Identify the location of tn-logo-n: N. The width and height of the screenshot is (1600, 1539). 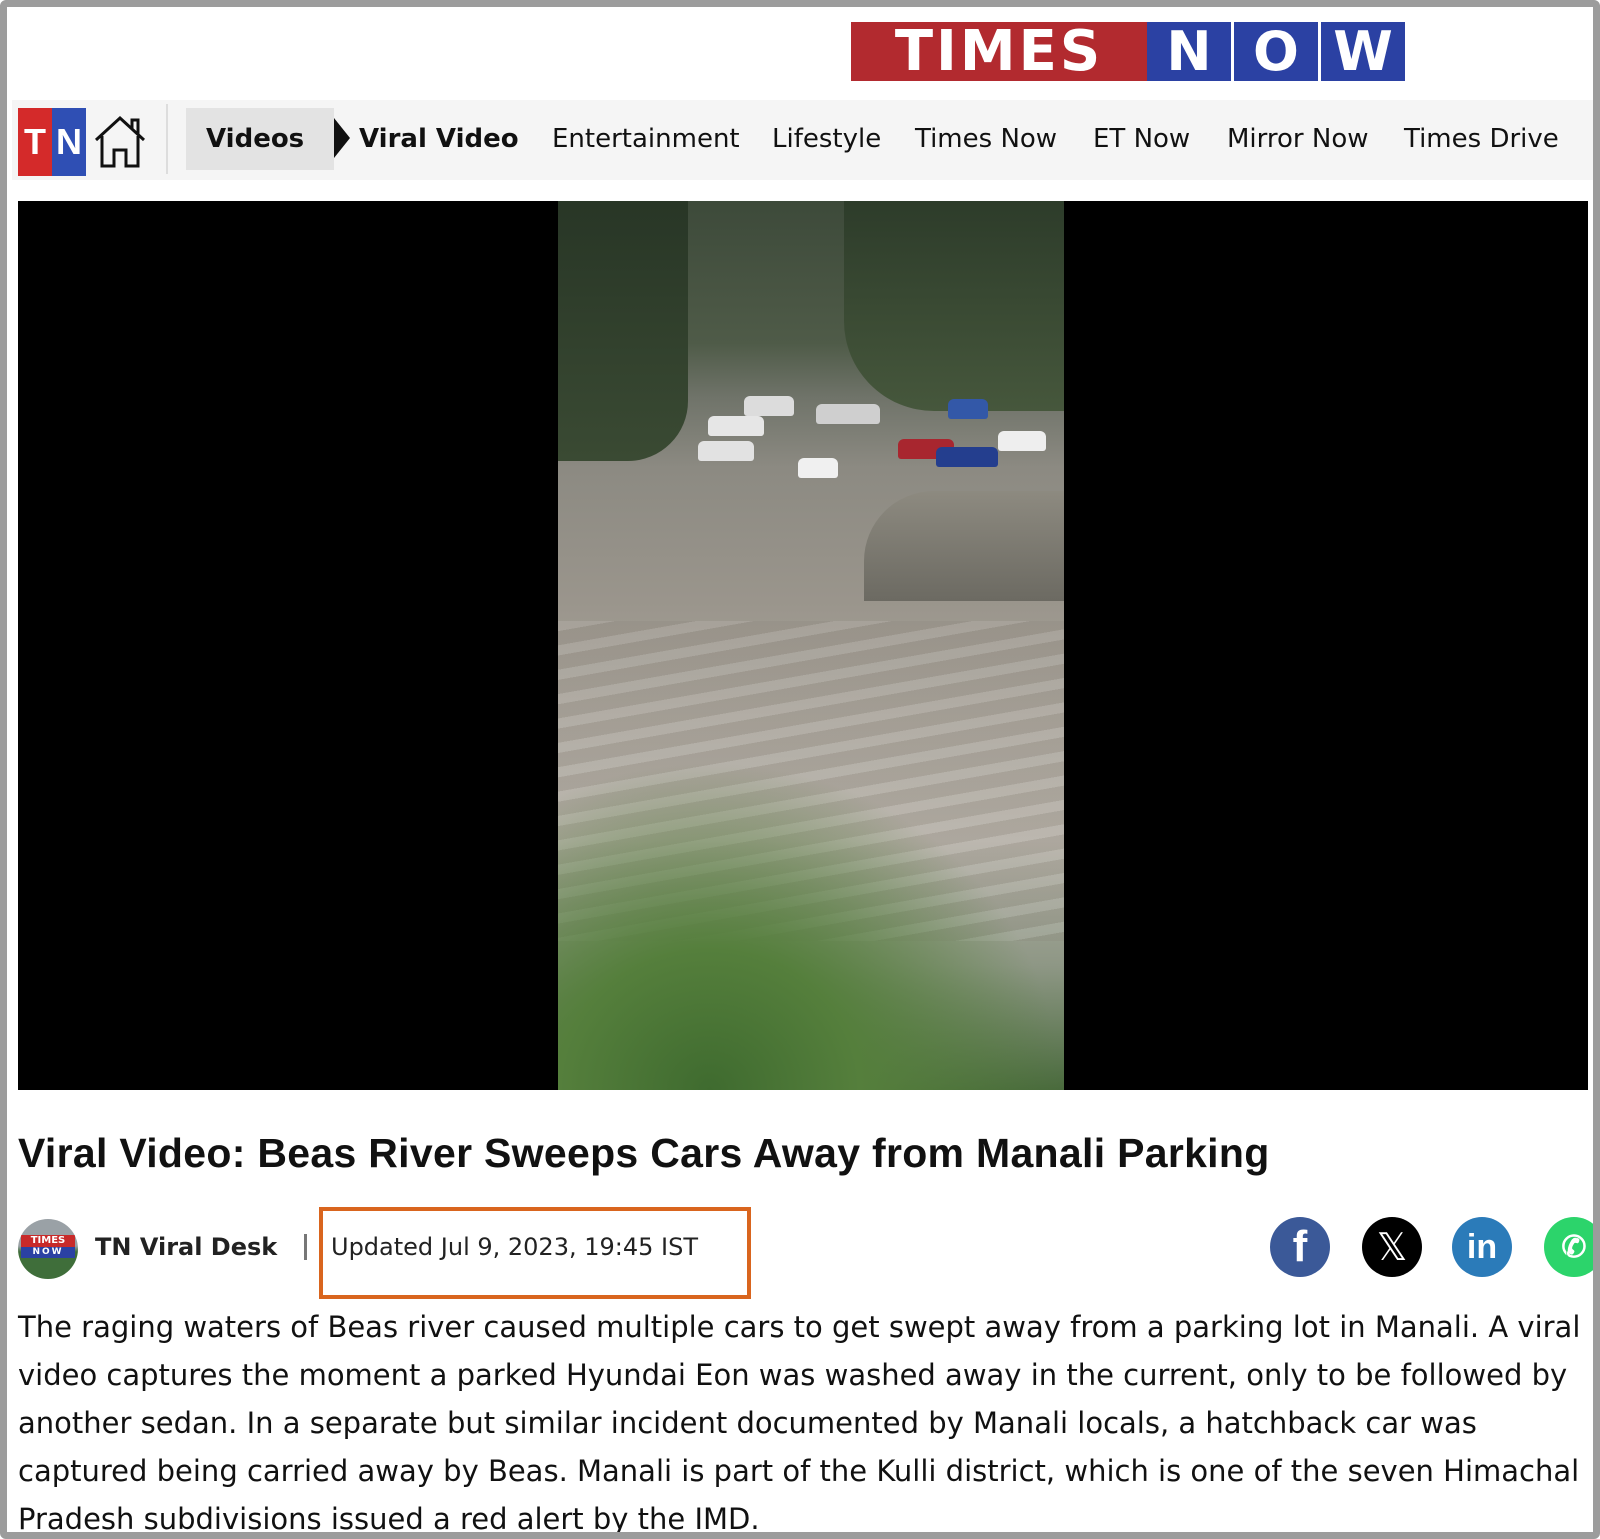
(69, 142).